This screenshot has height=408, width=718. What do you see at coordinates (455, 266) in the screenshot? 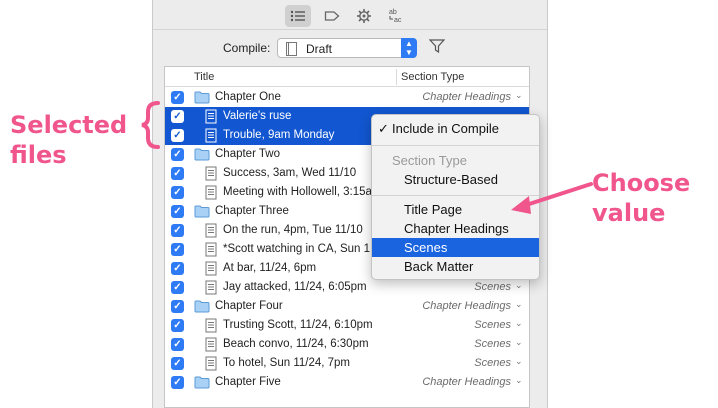
I see `menu-item-back-matter: Back Matter` at bounding box center [455, 266].